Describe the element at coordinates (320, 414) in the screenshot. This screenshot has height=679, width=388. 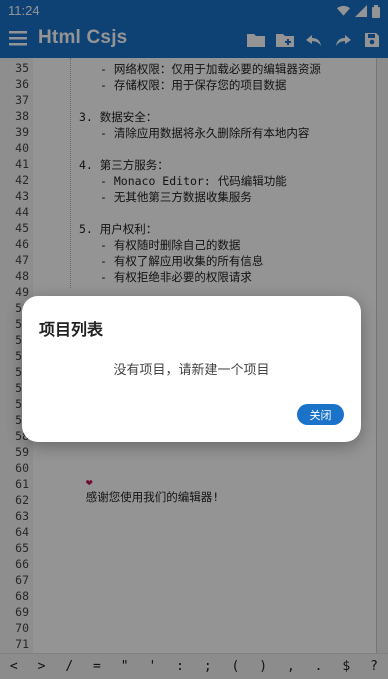
I see `close-button: 关闭` at that location.